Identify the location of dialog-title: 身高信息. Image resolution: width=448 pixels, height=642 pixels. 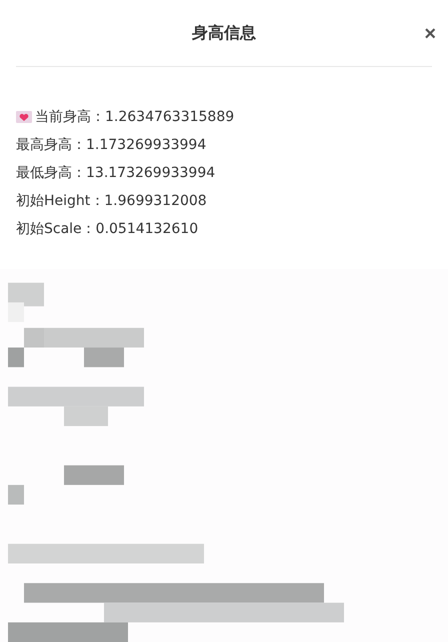
(224, 33).